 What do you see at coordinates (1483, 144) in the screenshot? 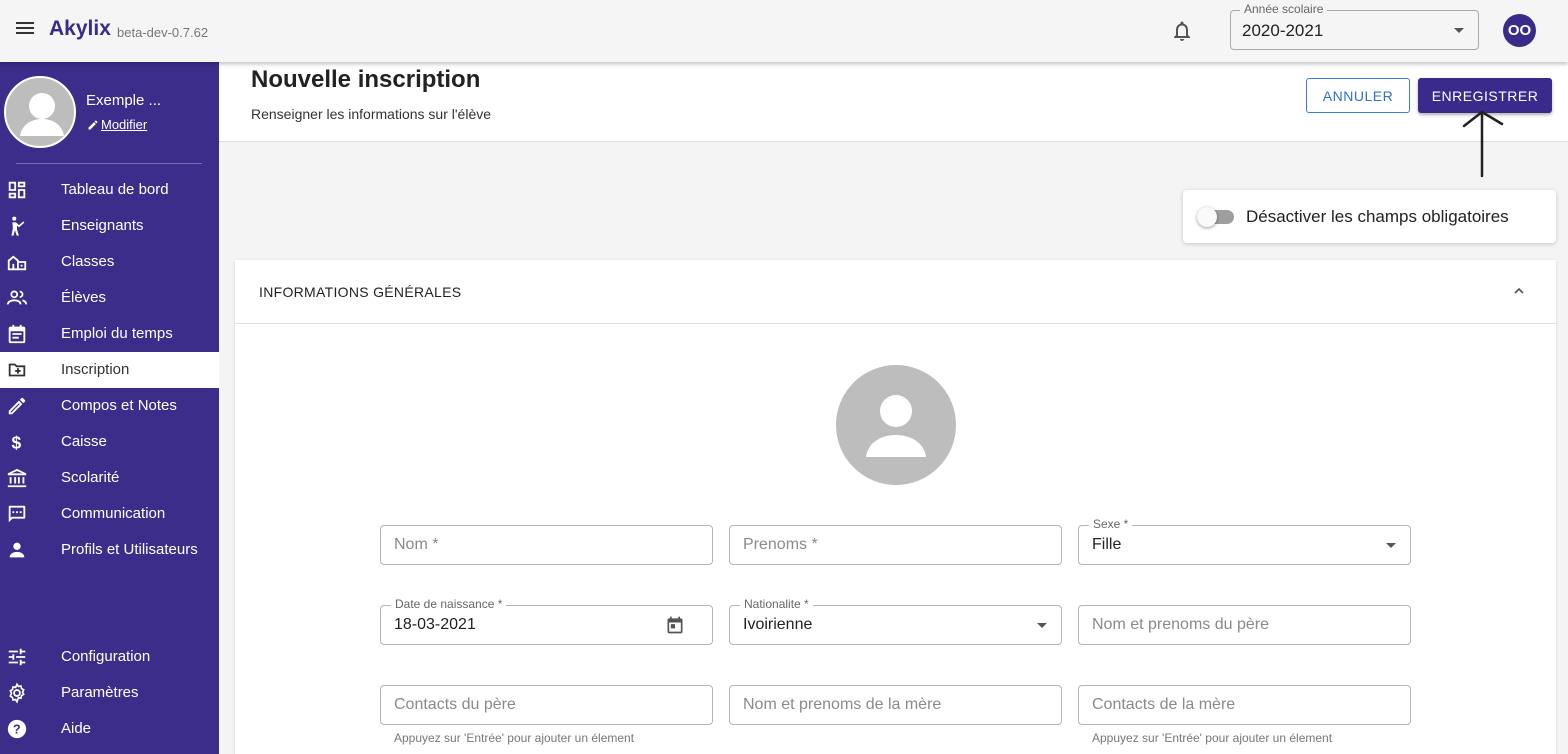
I see `arrow-annotation-icon` at bounding box center [1483, 144].